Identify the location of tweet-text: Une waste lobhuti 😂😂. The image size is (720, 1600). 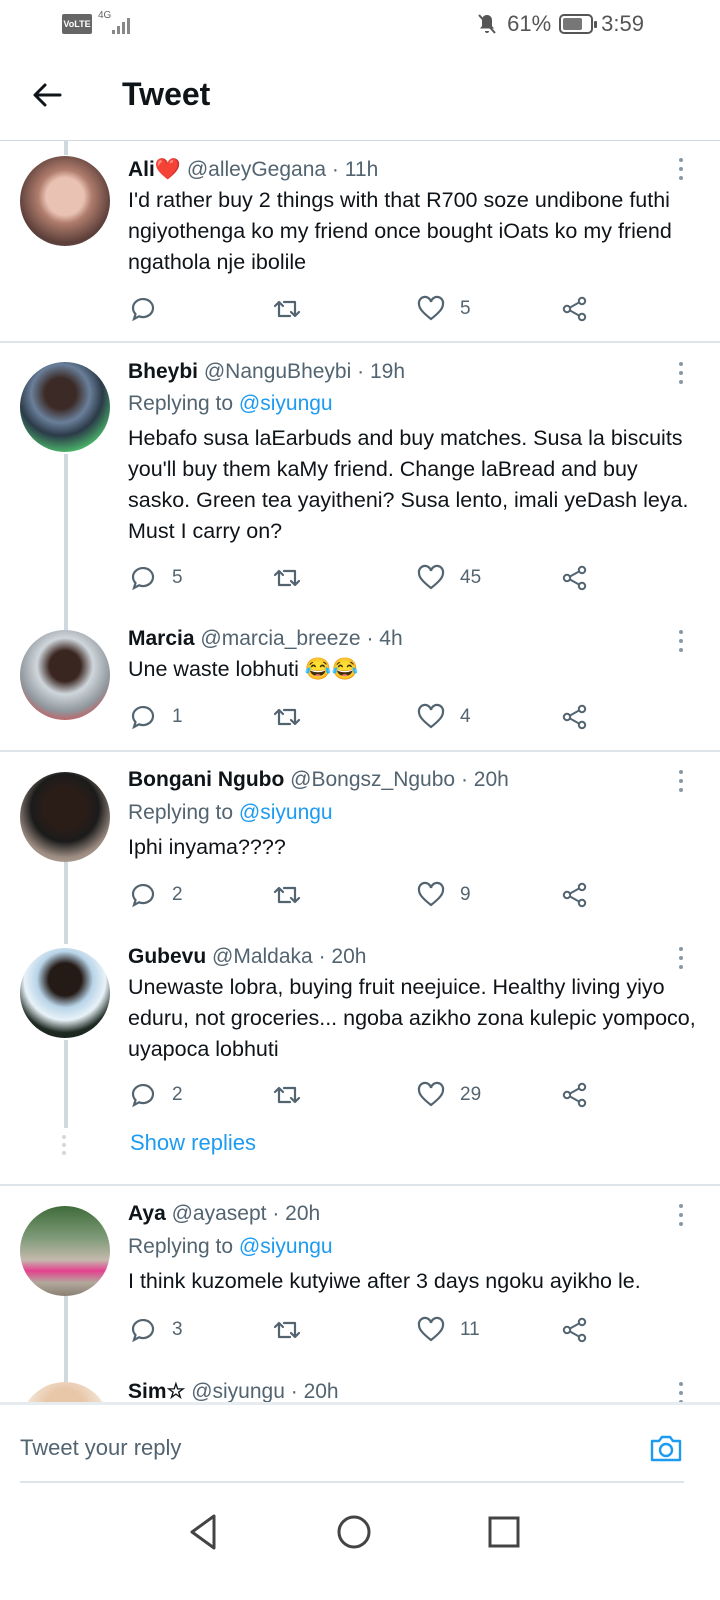
(243, 669).